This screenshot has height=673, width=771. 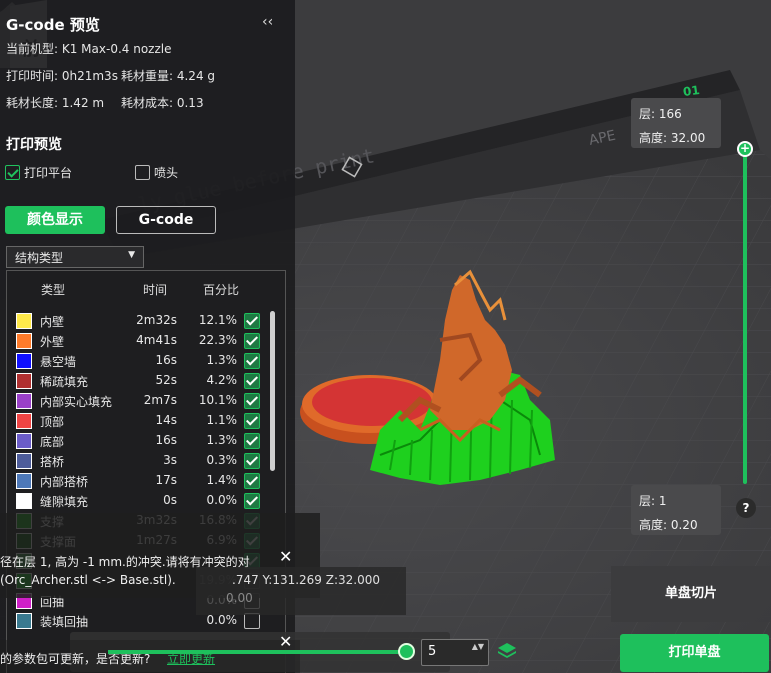 I want to click on collapse-panel-button: ‹‹, so click(x=267, y=22).